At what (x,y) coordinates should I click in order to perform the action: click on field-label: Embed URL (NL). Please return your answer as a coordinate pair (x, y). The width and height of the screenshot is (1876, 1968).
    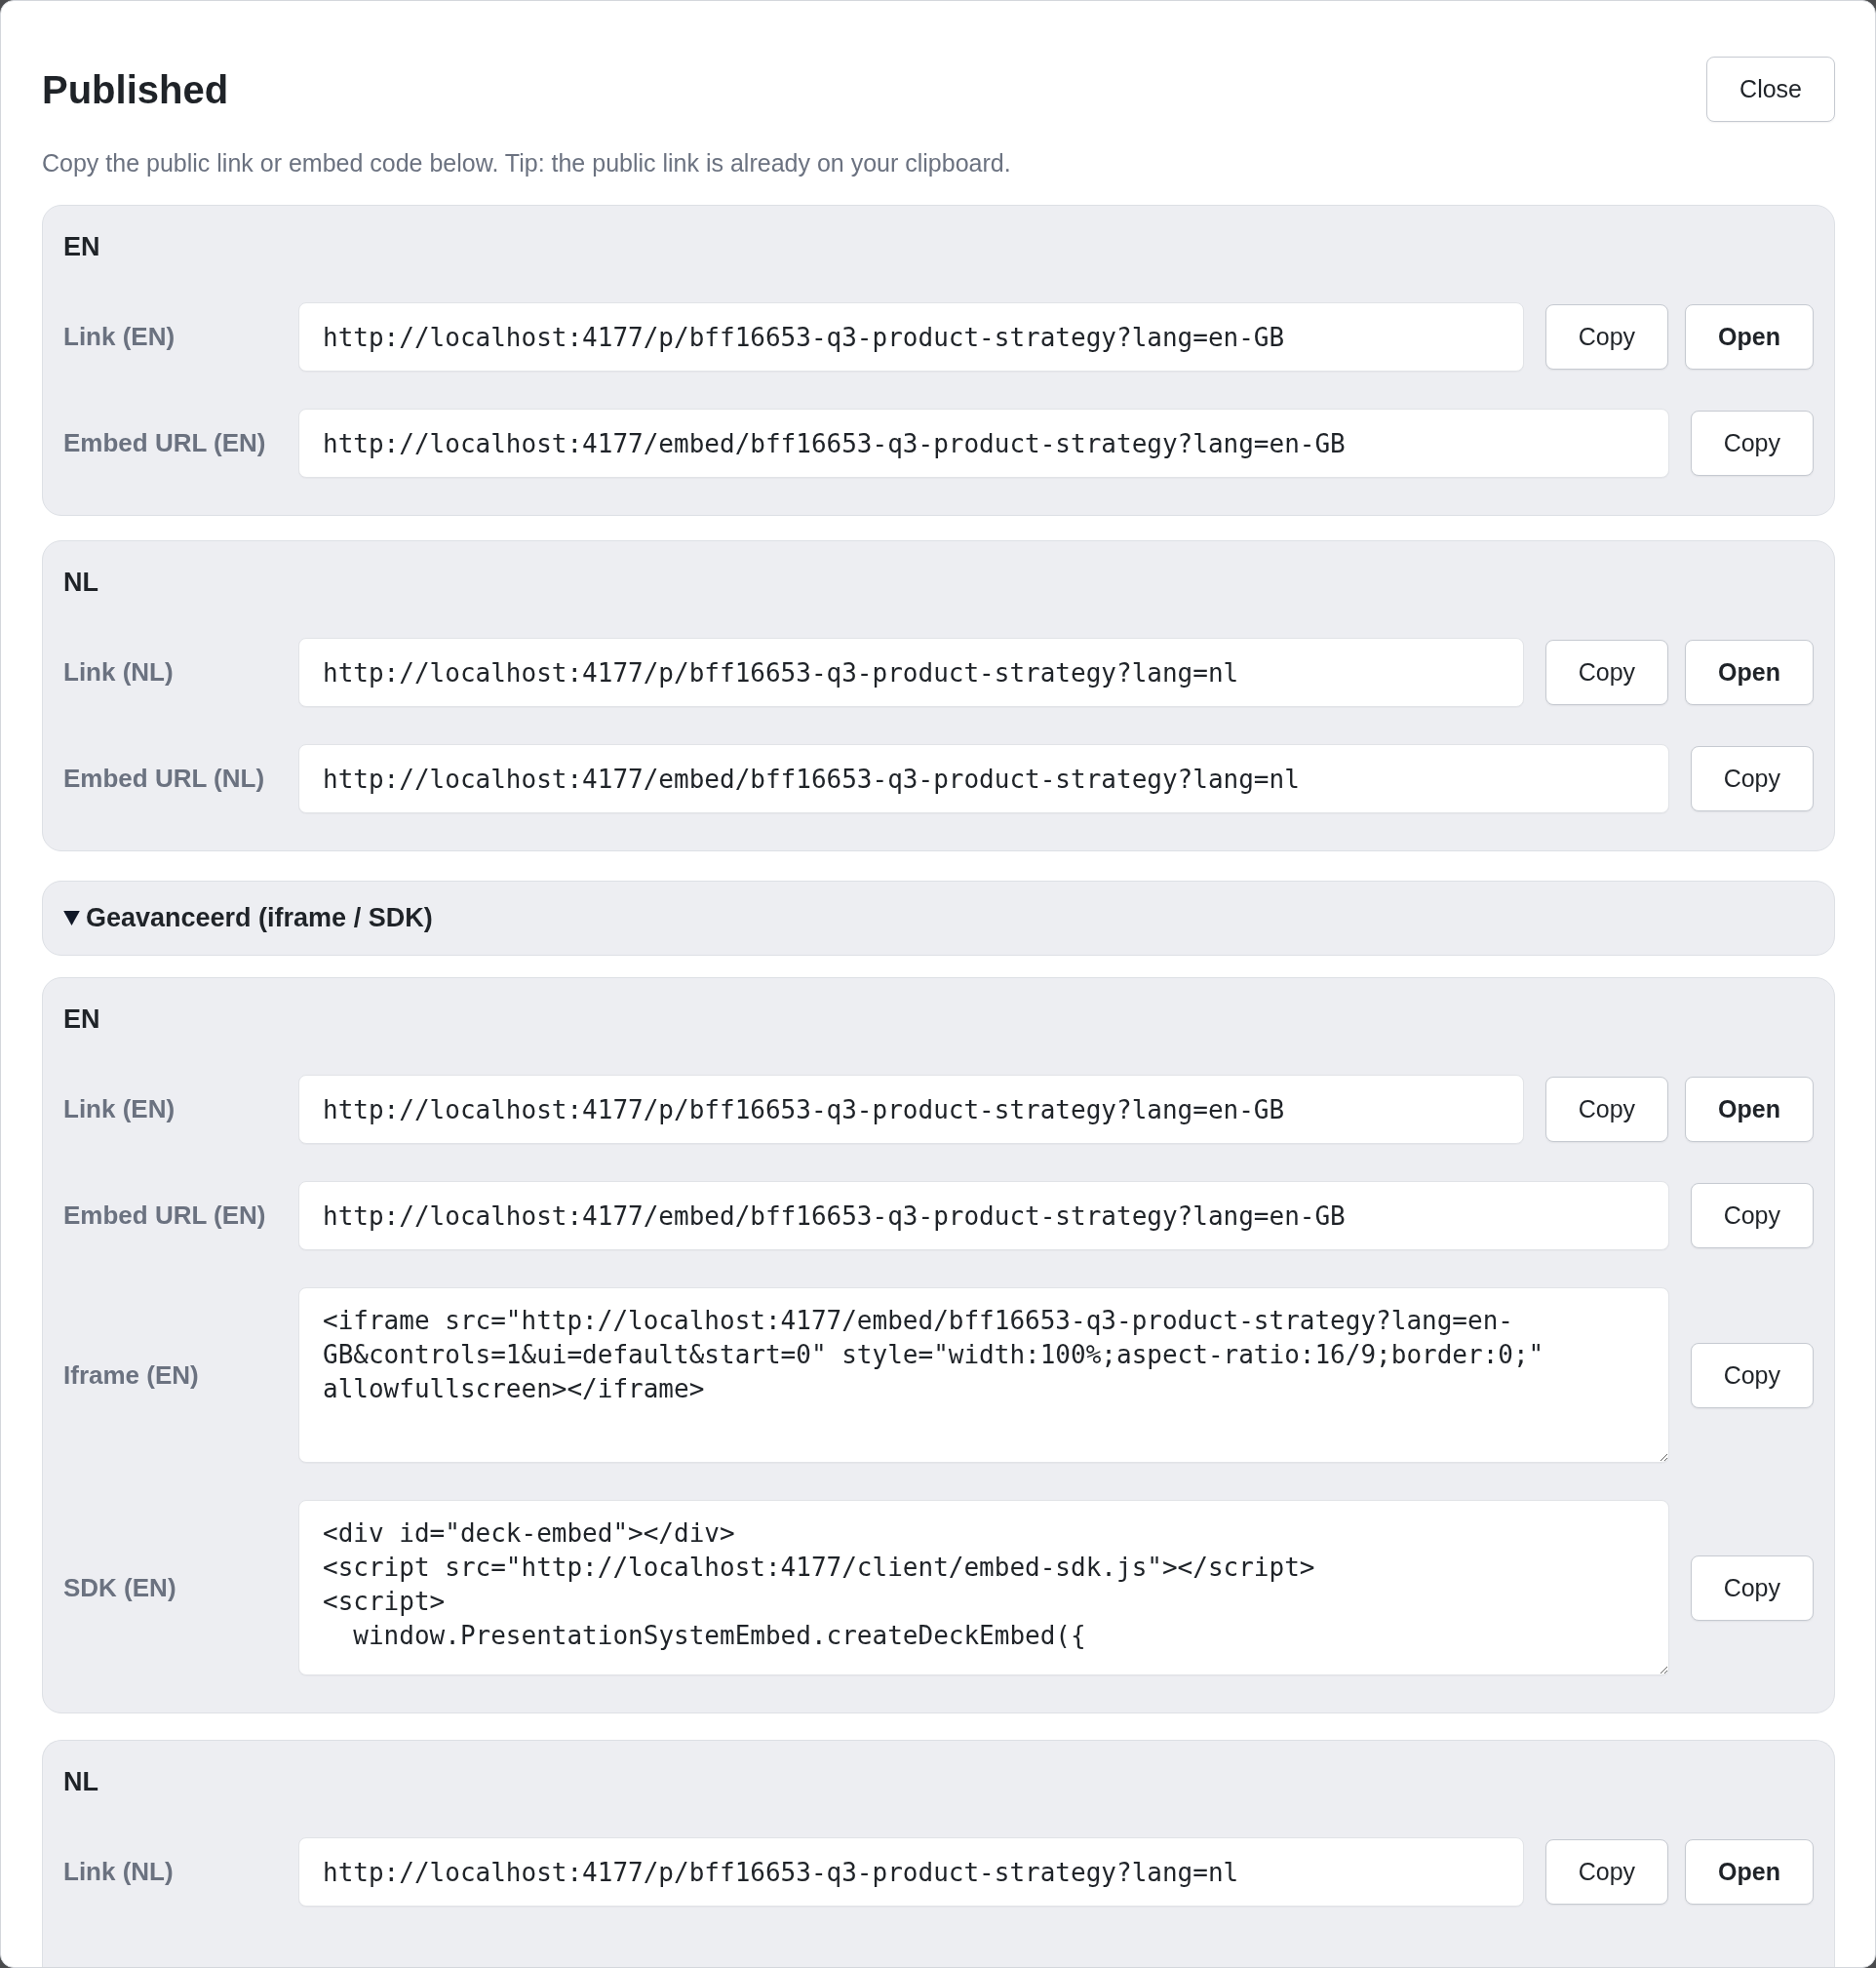
    Looking at the image, I should click on (164, 779).